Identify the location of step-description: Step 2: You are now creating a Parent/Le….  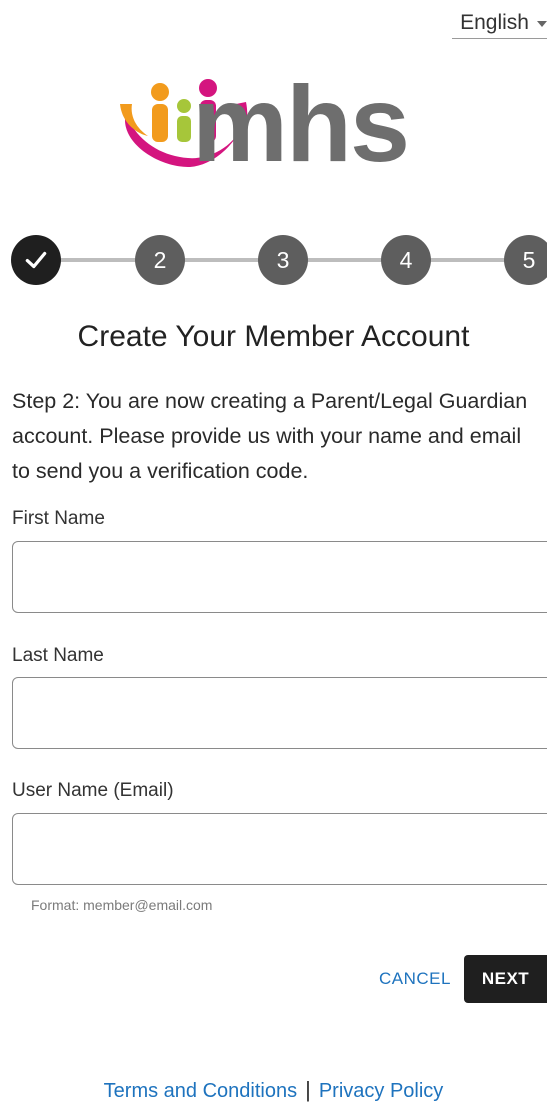
(270, 436).